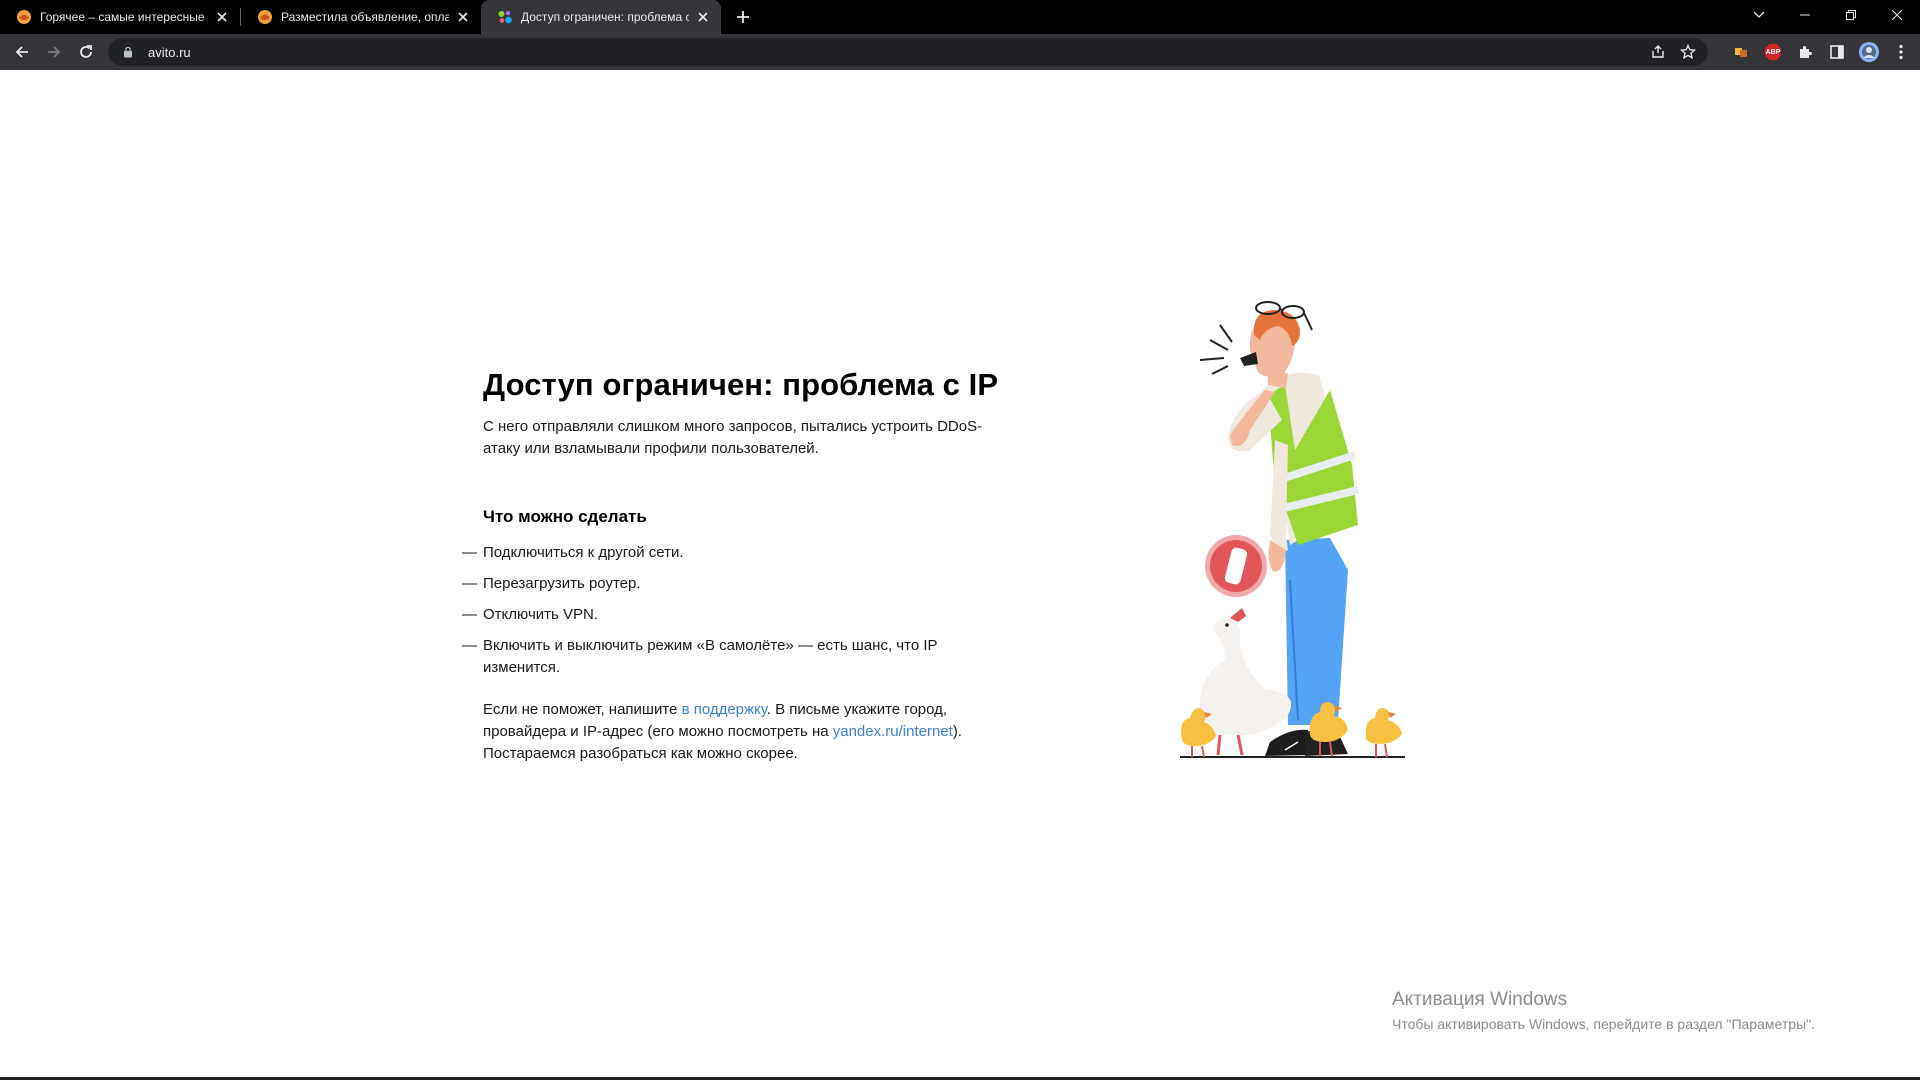 This screenshot has width=1920, height=1080. Describe the element at coordinates (582, 709) in the screenshot. I see `support-note-text: Если не поможет, напишите` at that location.